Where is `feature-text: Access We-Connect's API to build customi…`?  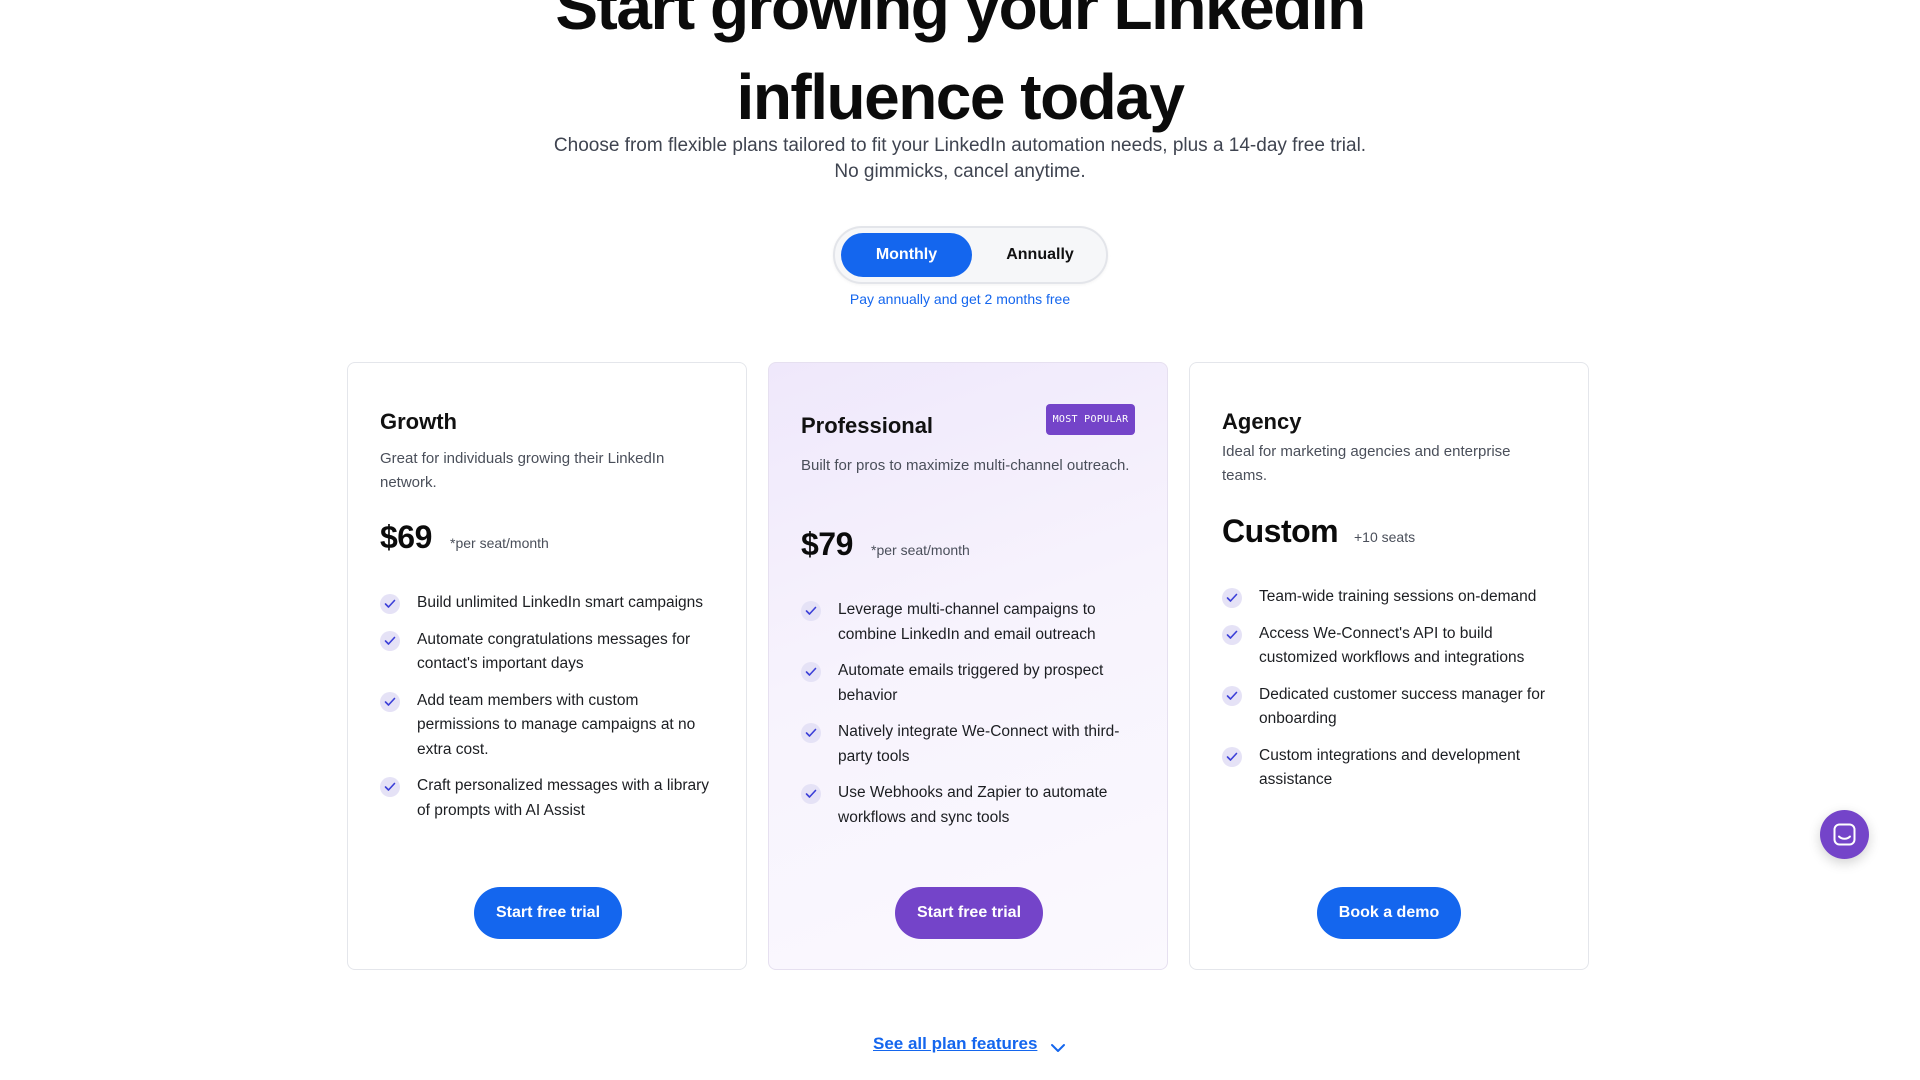 feature-text: Access We-Connect's API to build customi… is located at coordinates (1392, 645).